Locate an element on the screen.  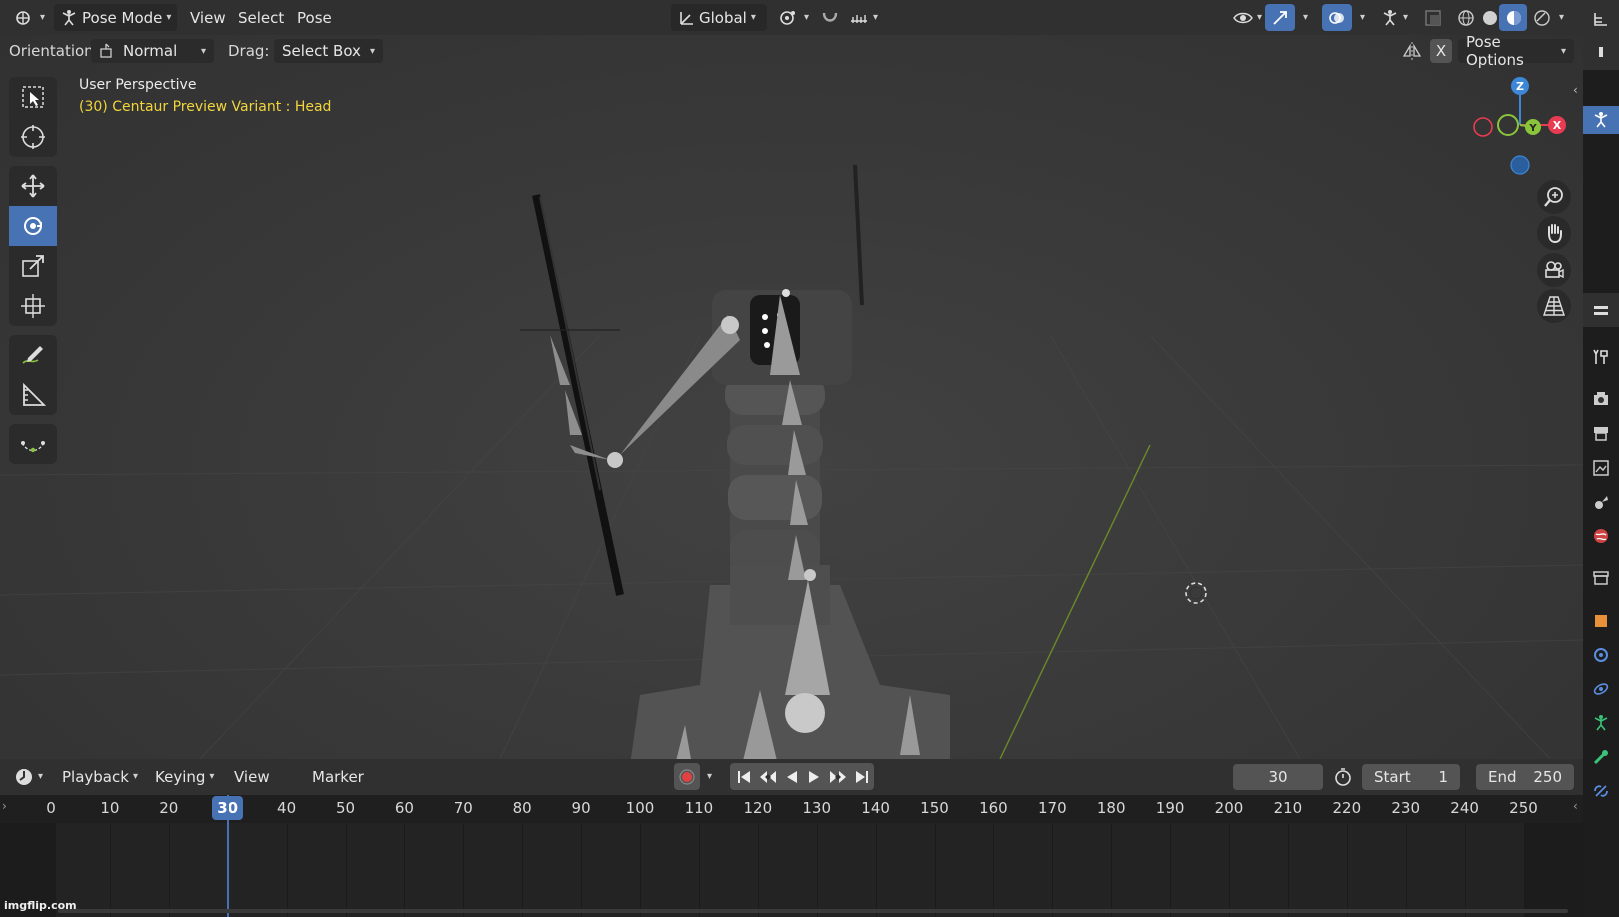
frame-tick-label: 180 is located at coordinates (1111, 808).